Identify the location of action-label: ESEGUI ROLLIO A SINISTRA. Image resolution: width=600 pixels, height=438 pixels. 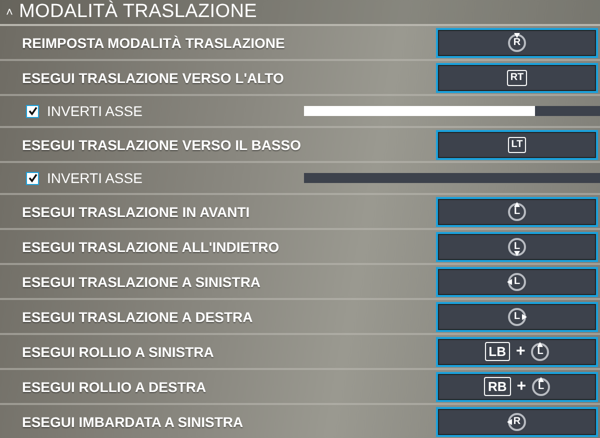
(118, 352).